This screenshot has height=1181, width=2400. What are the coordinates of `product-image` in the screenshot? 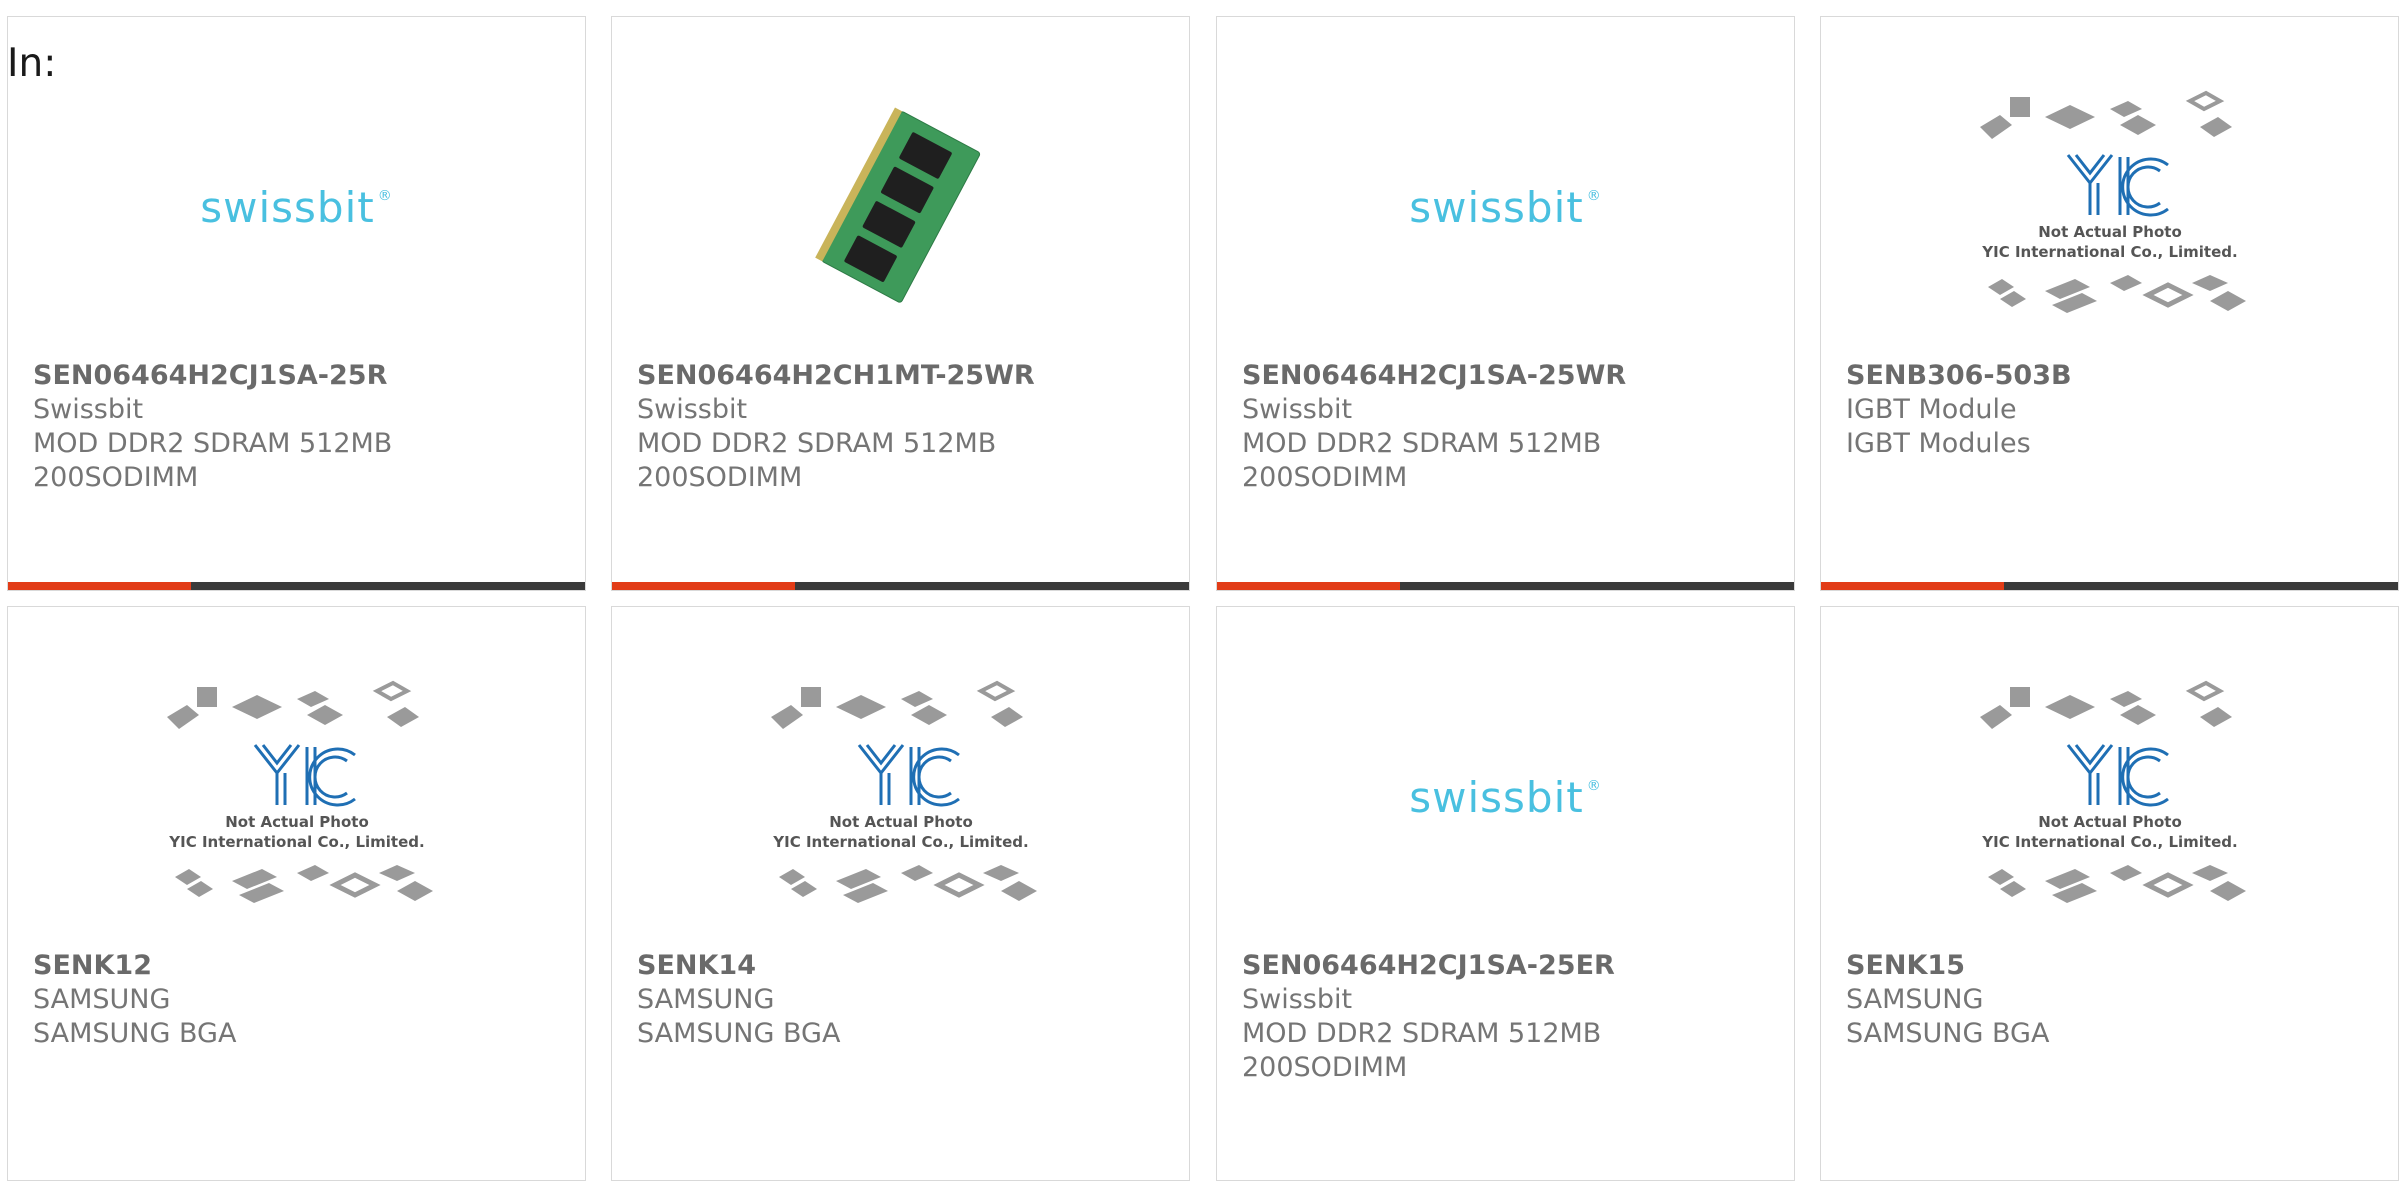 It's located at (901, 207).